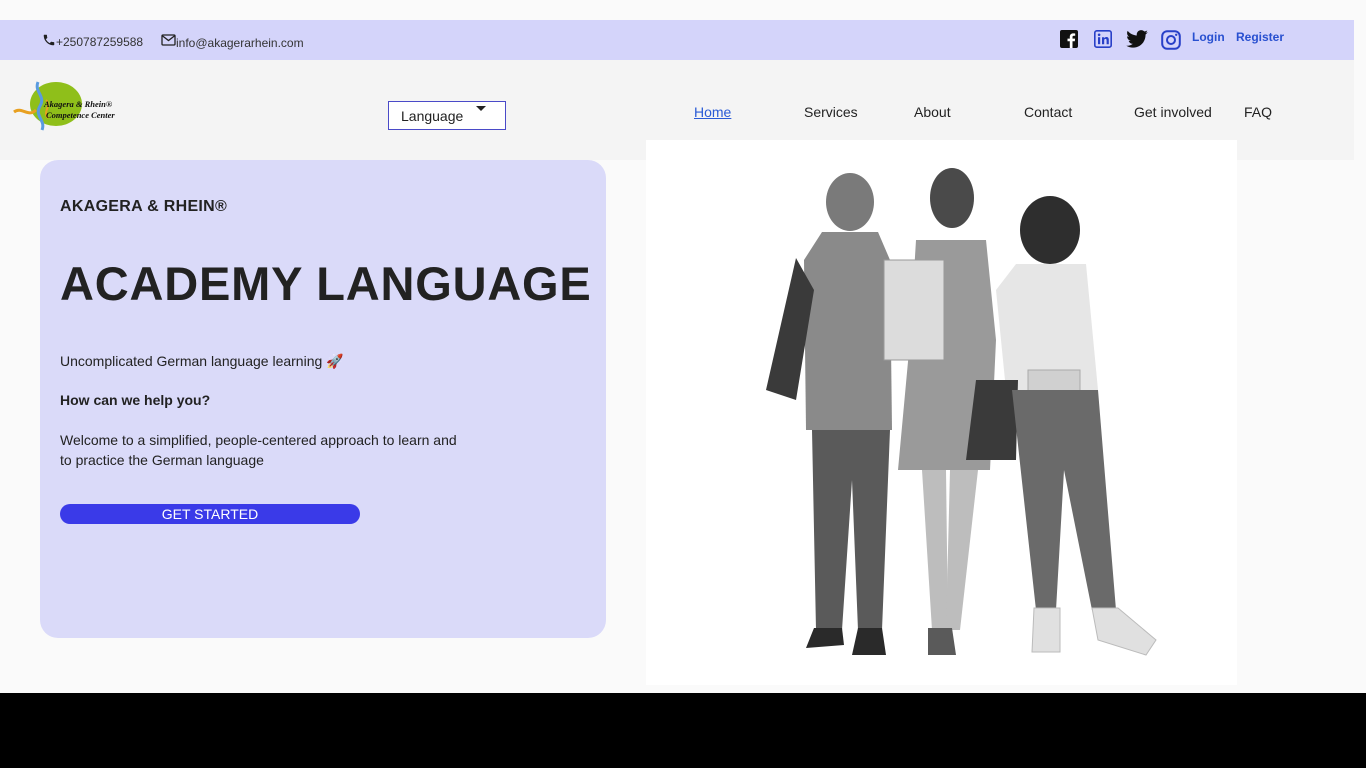 The image size is (1366, 768). I want to click on help-heading: How can we help you?, so click(135, 400).